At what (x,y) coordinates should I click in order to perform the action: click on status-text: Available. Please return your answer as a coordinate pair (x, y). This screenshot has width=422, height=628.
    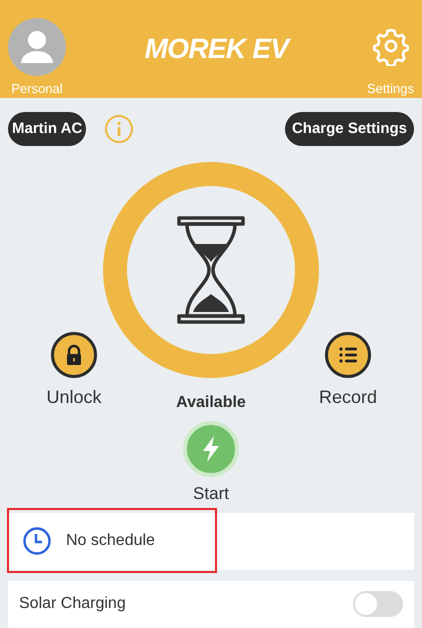
    Looking at the image, I should click on (211, 403).